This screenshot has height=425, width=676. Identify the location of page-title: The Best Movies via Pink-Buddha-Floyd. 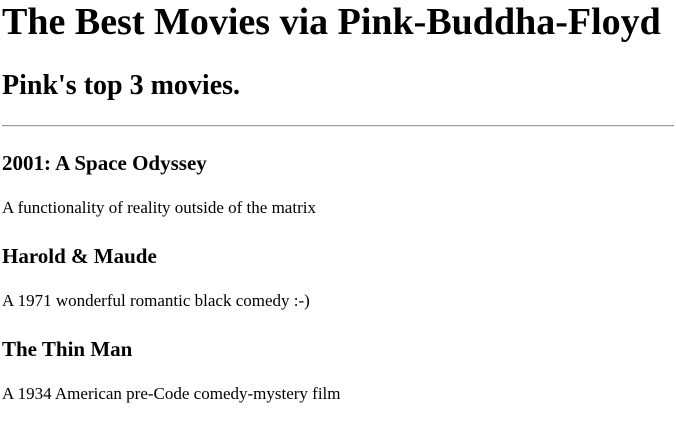
(331, 22).